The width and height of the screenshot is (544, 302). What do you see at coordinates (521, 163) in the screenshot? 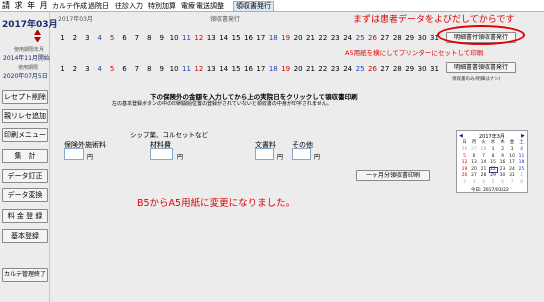
I see `calendar-day: 18` at bounding box center [521, 163].